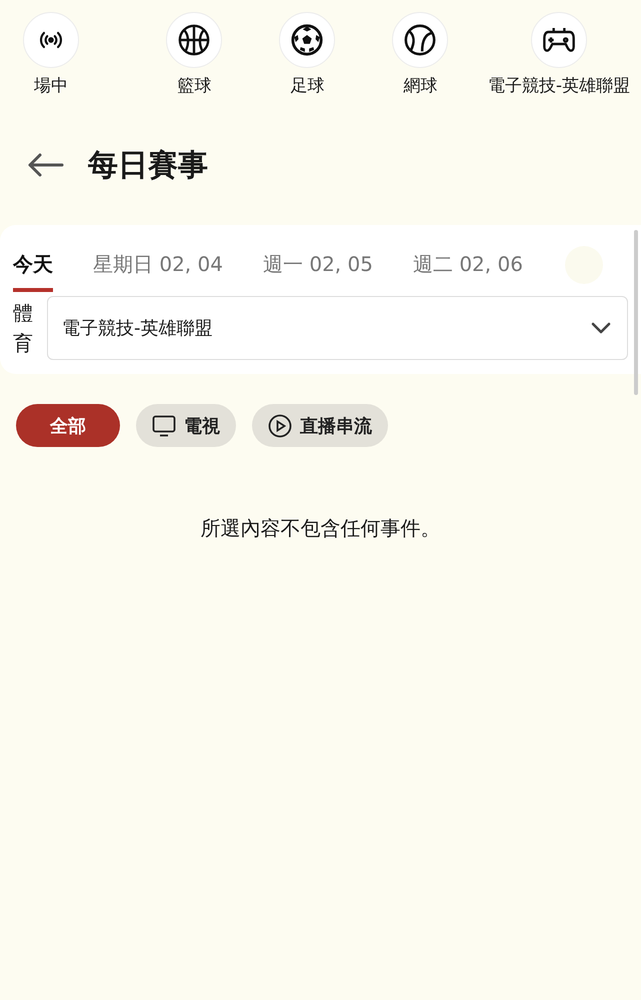 This screenshot has width=641, height=1000. I want to click on filter-chip: 電視, so click(186, 425).